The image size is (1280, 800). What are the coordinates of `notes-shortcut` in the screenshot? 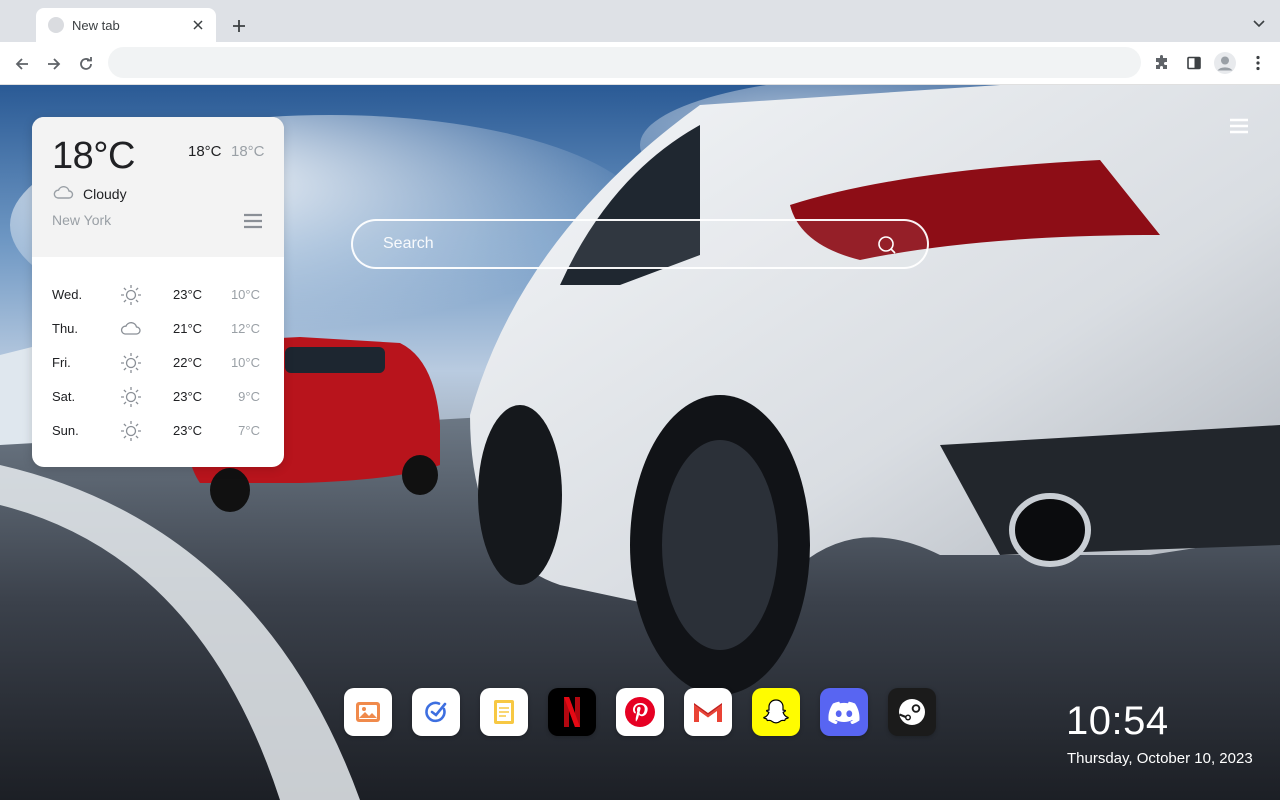 It's located at (504, 712).